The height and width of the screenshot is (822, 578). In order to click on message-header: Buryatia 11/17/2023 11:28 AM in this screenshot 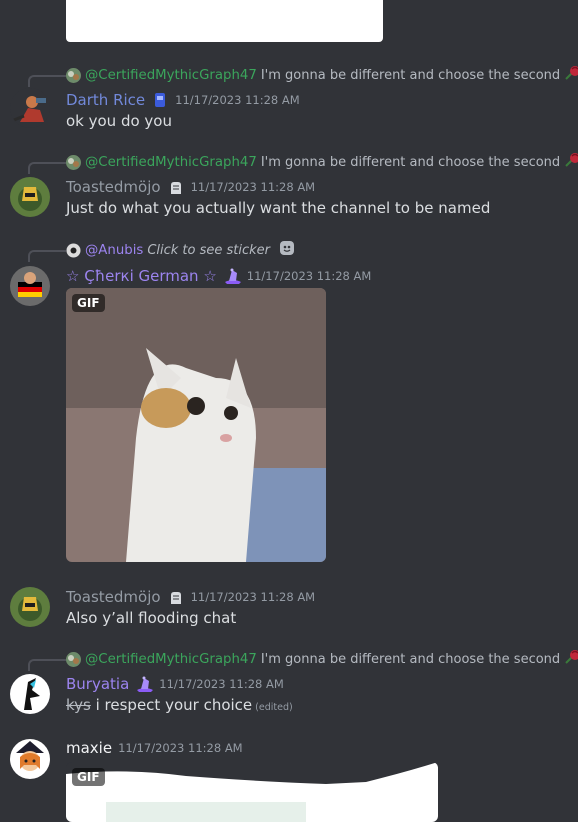, I will do `click(175, 684)`.